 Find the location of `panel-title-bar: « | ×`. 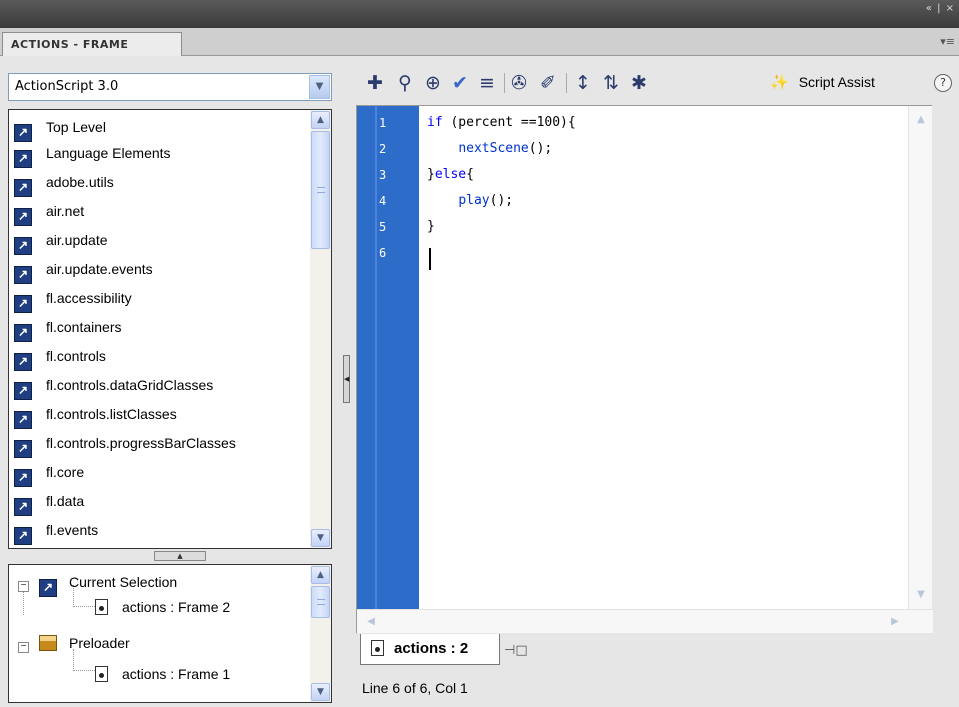

panel-title-bar: « | × is located at coordinates (479, 14).